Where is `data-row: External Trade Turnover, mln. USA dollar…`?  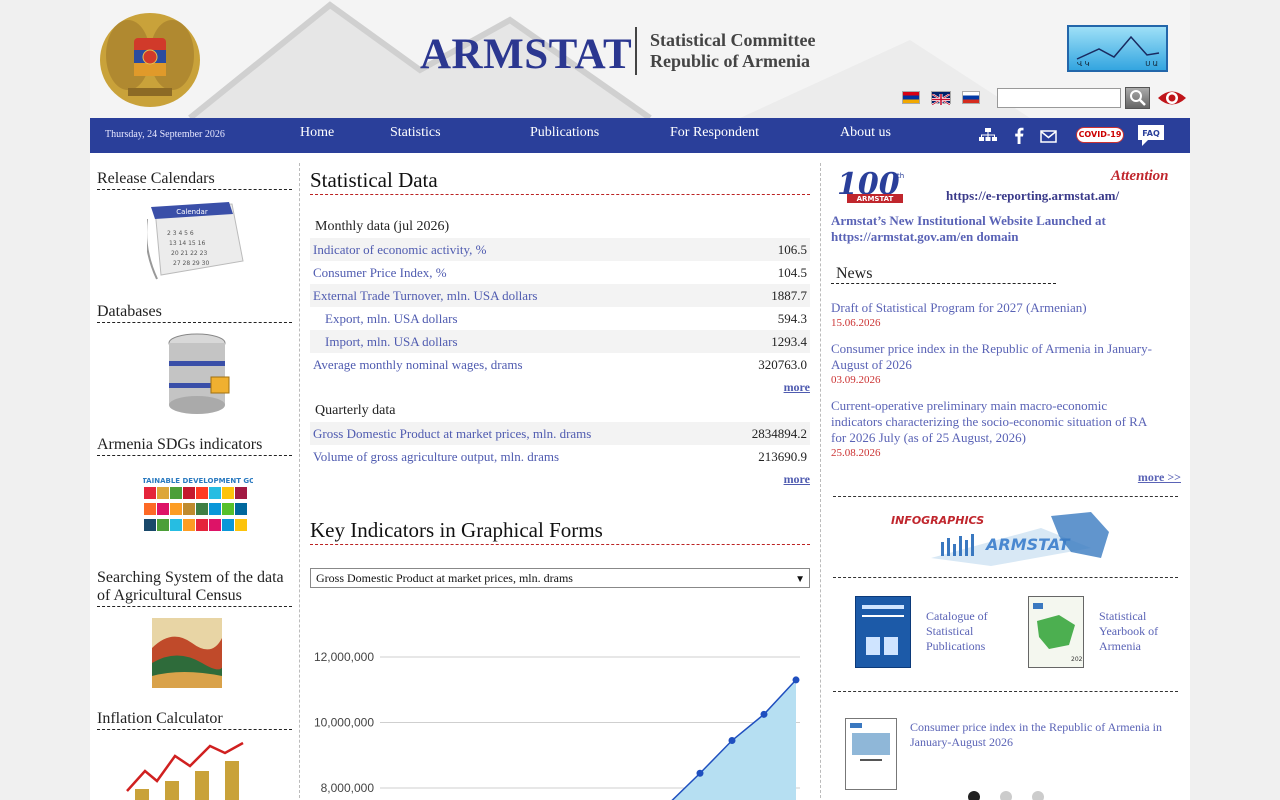 data-row: External Trade Turnover, mln. USA dollar… is located at coordinates (560, 295).